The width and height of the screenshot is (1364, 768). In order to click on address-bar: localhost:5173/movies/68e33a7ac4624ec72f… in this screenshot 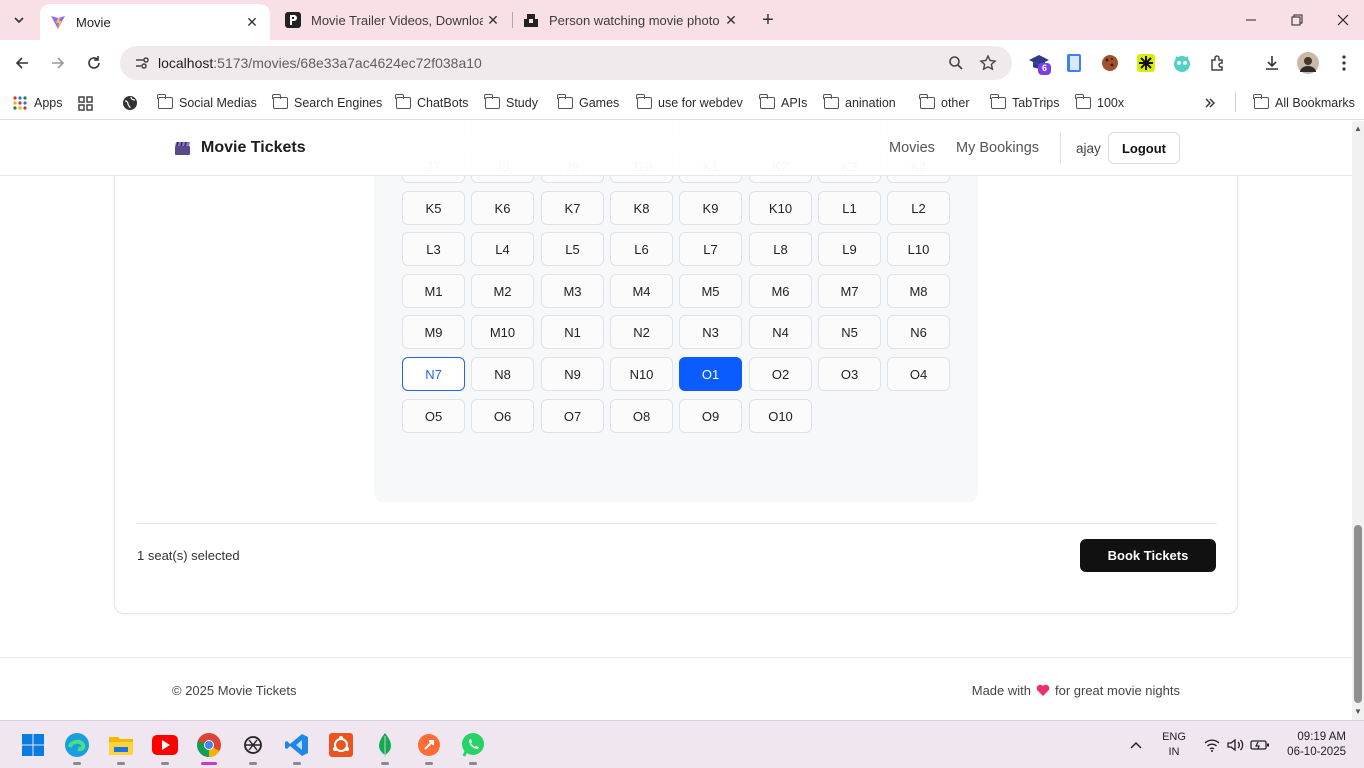, I will do `click(566, 63)`.